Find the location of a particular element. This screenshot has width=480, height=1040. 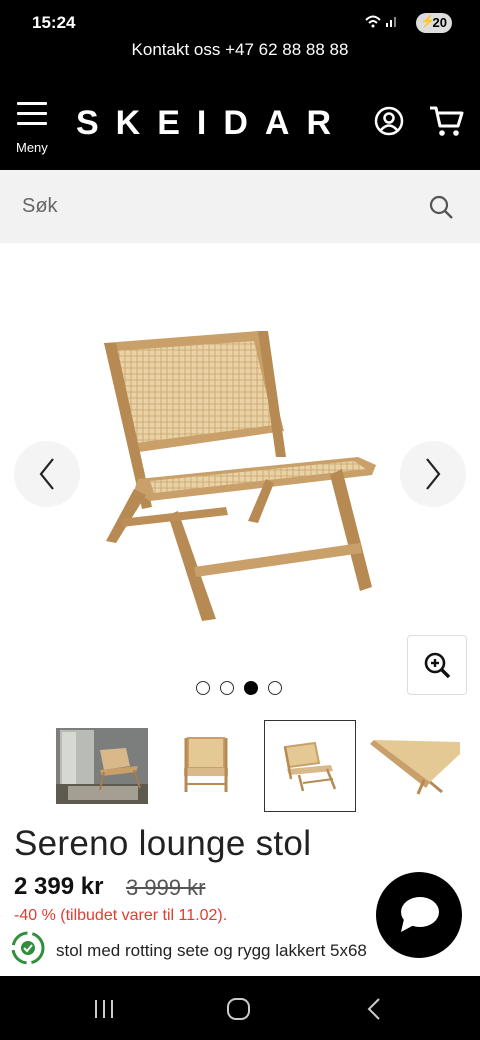

chat-icon is located at coordinates (420, 914).